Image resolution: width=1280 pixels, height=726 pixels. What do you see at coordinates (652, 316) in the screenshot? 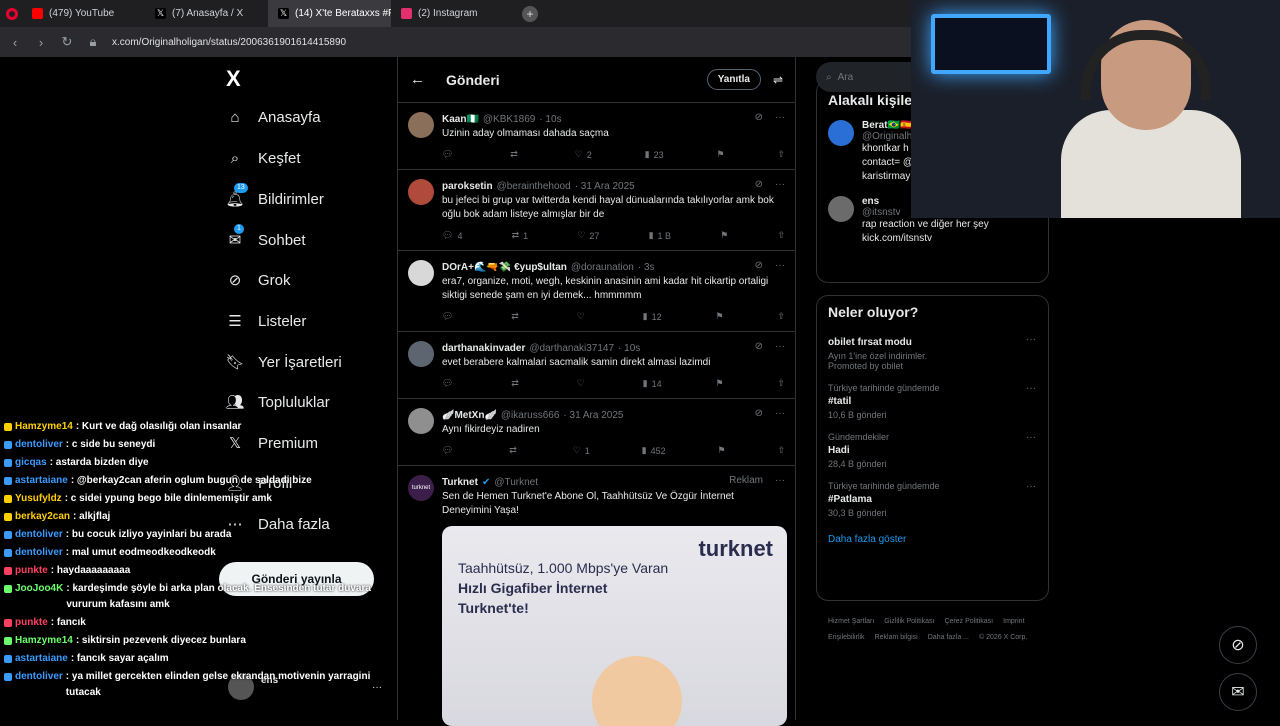
I see `views-action: ▮ 12` at bounding box center [652, 316].